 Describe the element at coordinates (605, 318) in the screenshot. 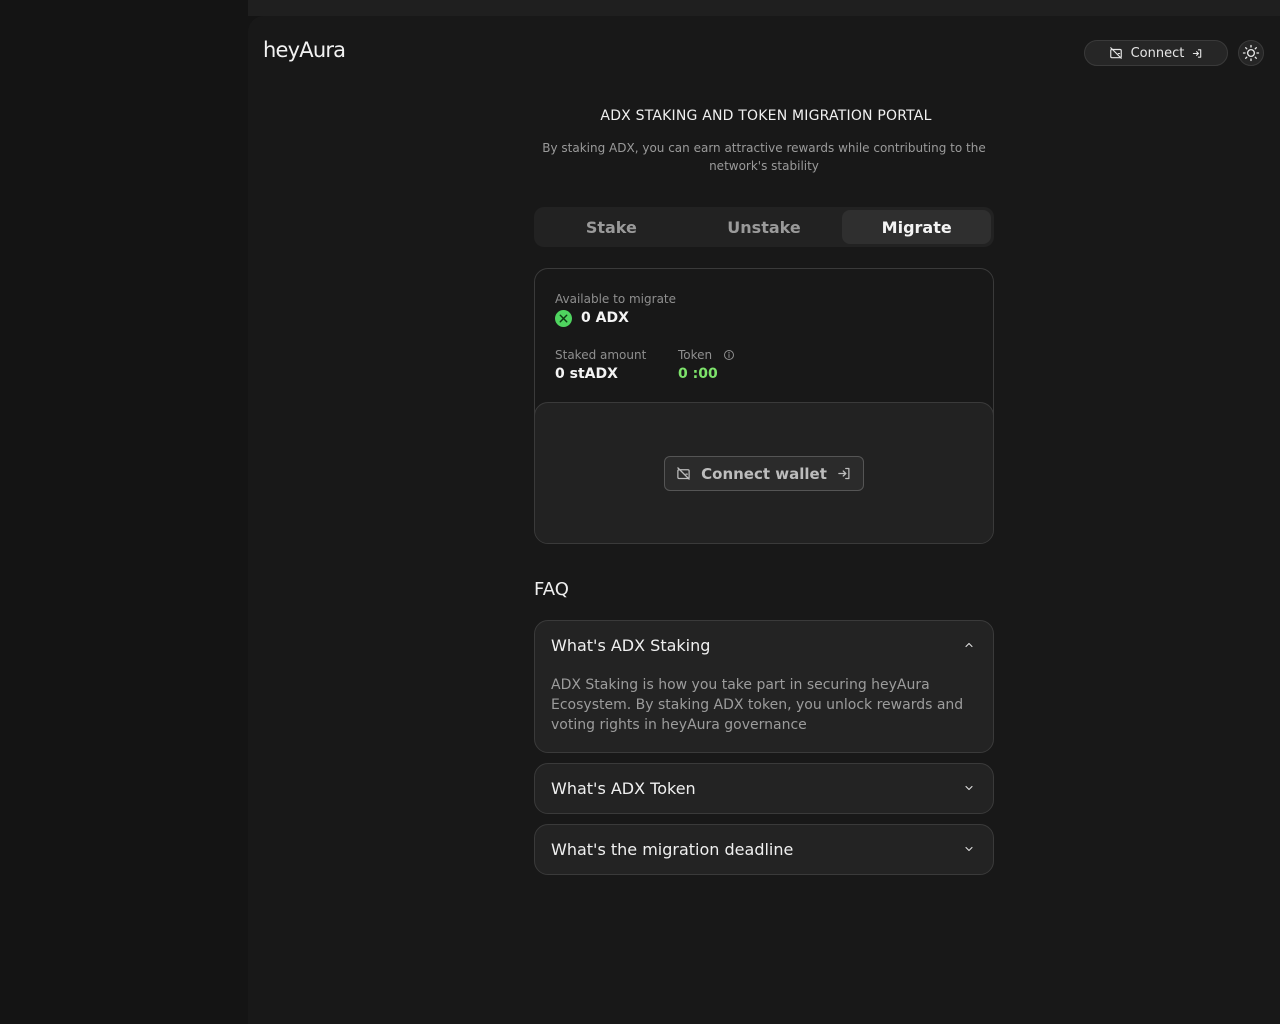

I see `available-value: 0 ADX` at that location.